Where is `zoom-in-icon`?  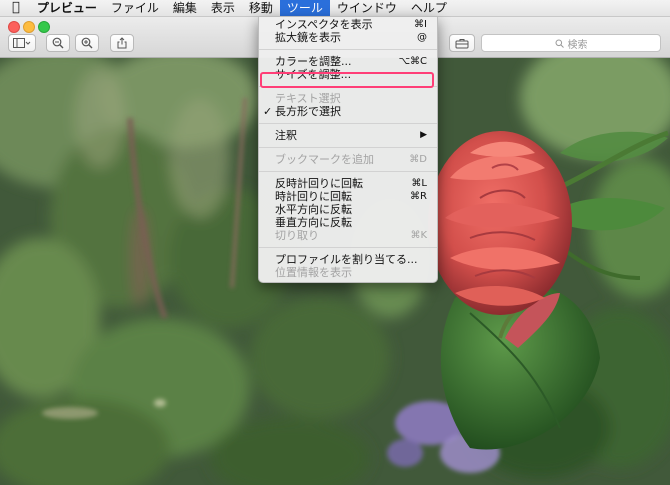
zoom-in-icon is located at coordinates (87, 43).